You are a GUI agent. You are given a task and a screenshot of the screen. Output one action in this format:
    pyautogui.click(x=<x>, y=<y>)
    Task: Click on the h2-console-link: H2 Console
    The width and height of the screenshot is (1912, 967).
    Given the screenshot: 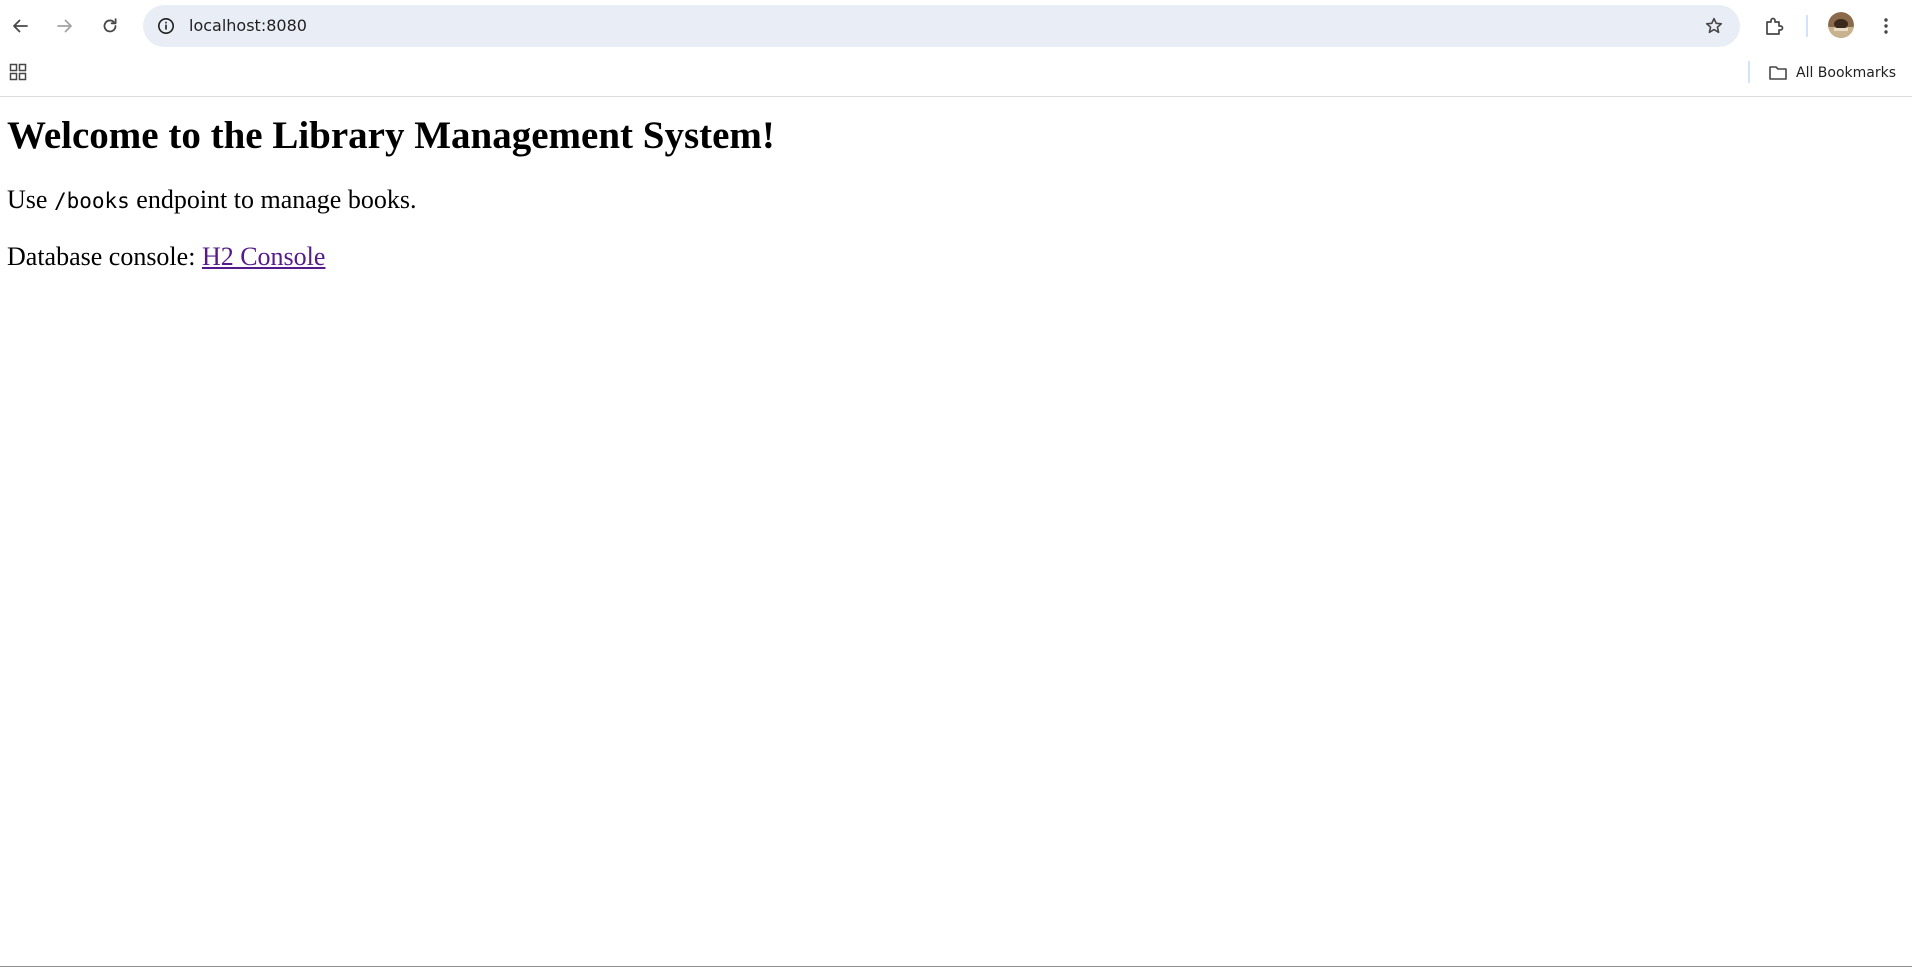 What is the action you would take?
    pyautogui.click(x=264, y=256)
    